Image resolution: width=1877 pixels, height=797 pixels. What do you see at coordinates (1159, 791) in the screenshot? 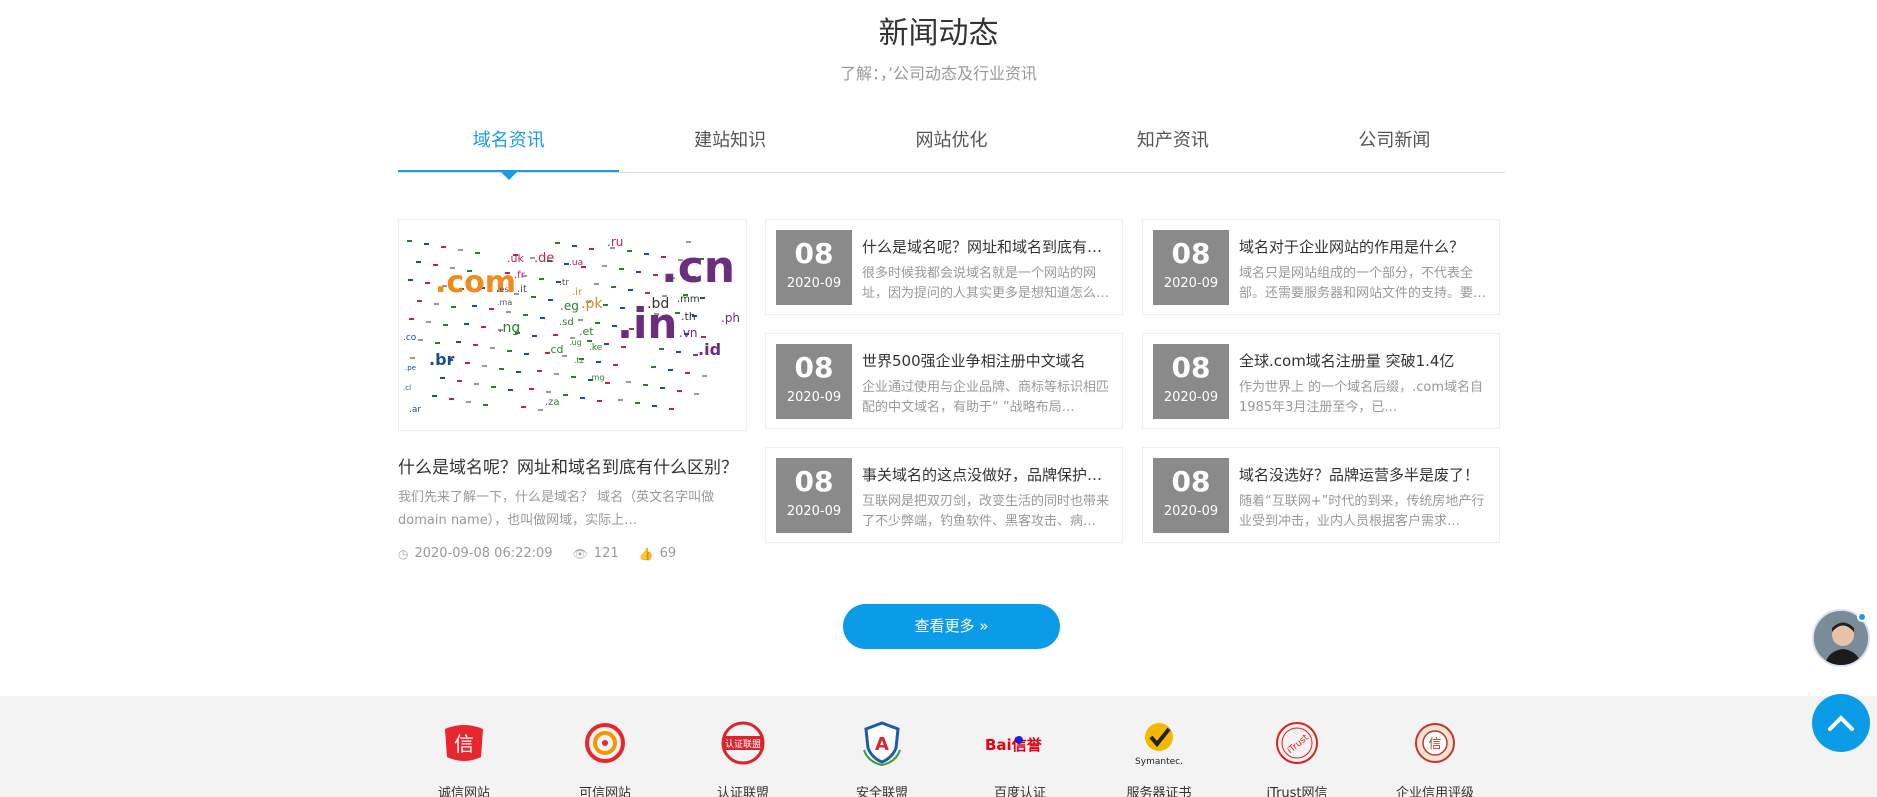
I see `badge-label: 服务器证书` at bounding box center [1159, 791].